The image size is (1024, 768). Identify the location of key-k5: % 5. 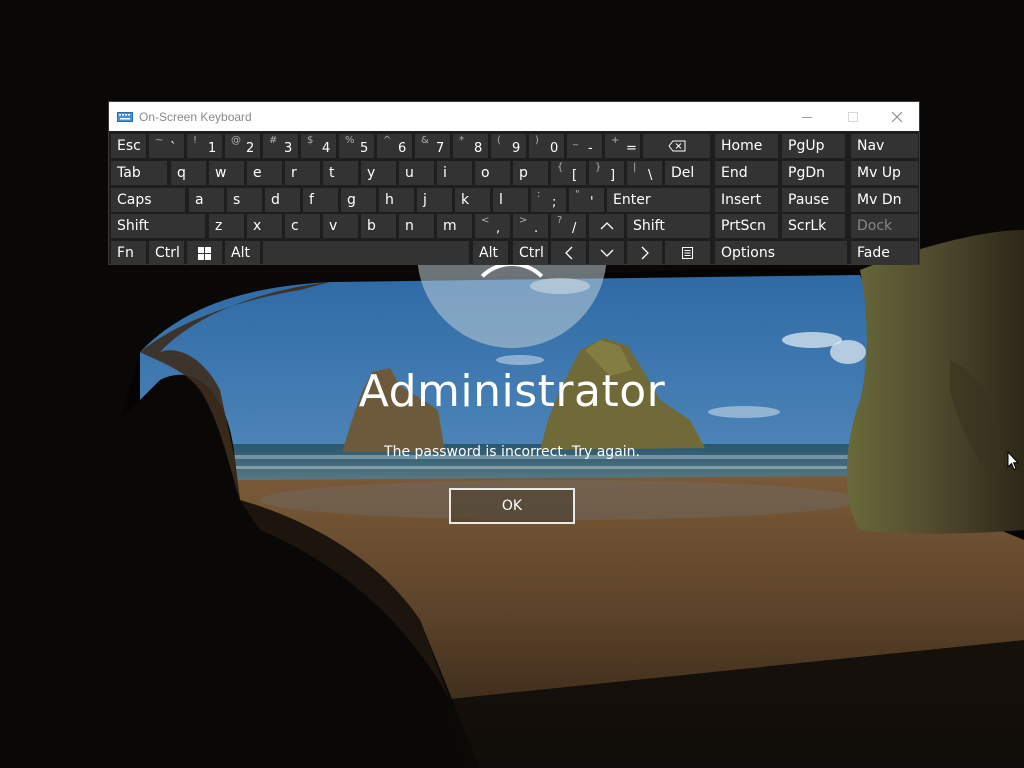
(356, 146).